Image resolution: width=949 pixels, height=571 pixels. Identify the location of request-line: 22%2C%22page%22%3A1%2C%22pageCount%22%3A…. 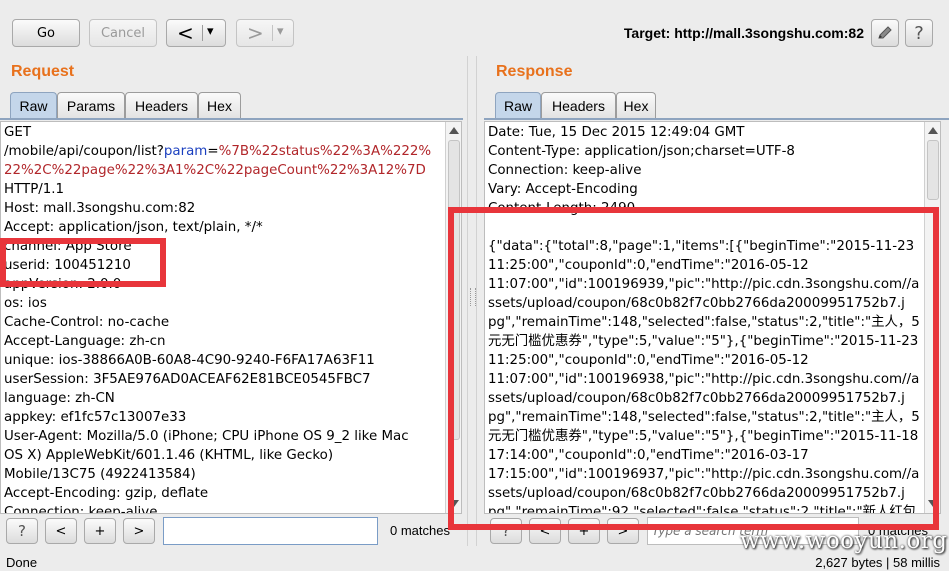
(215, 170).